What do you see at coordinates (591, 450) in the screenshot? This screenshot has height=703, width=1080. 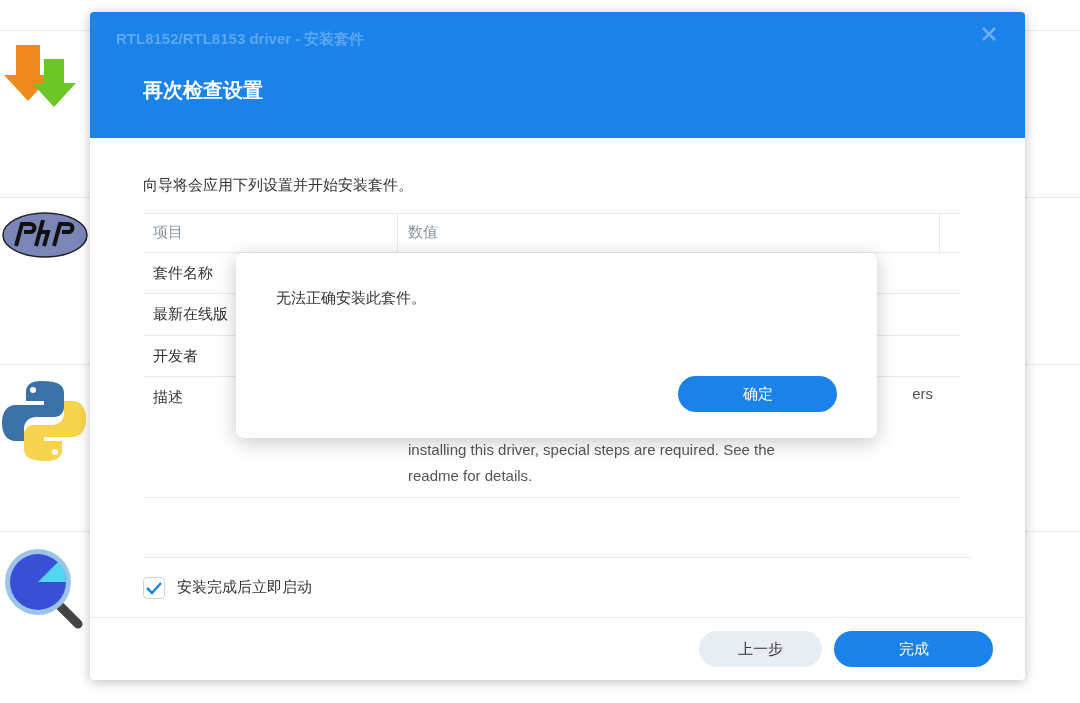 I see `table-cell-text: installing this driver, special steps are required. See the` at bounding box center [591, 450].